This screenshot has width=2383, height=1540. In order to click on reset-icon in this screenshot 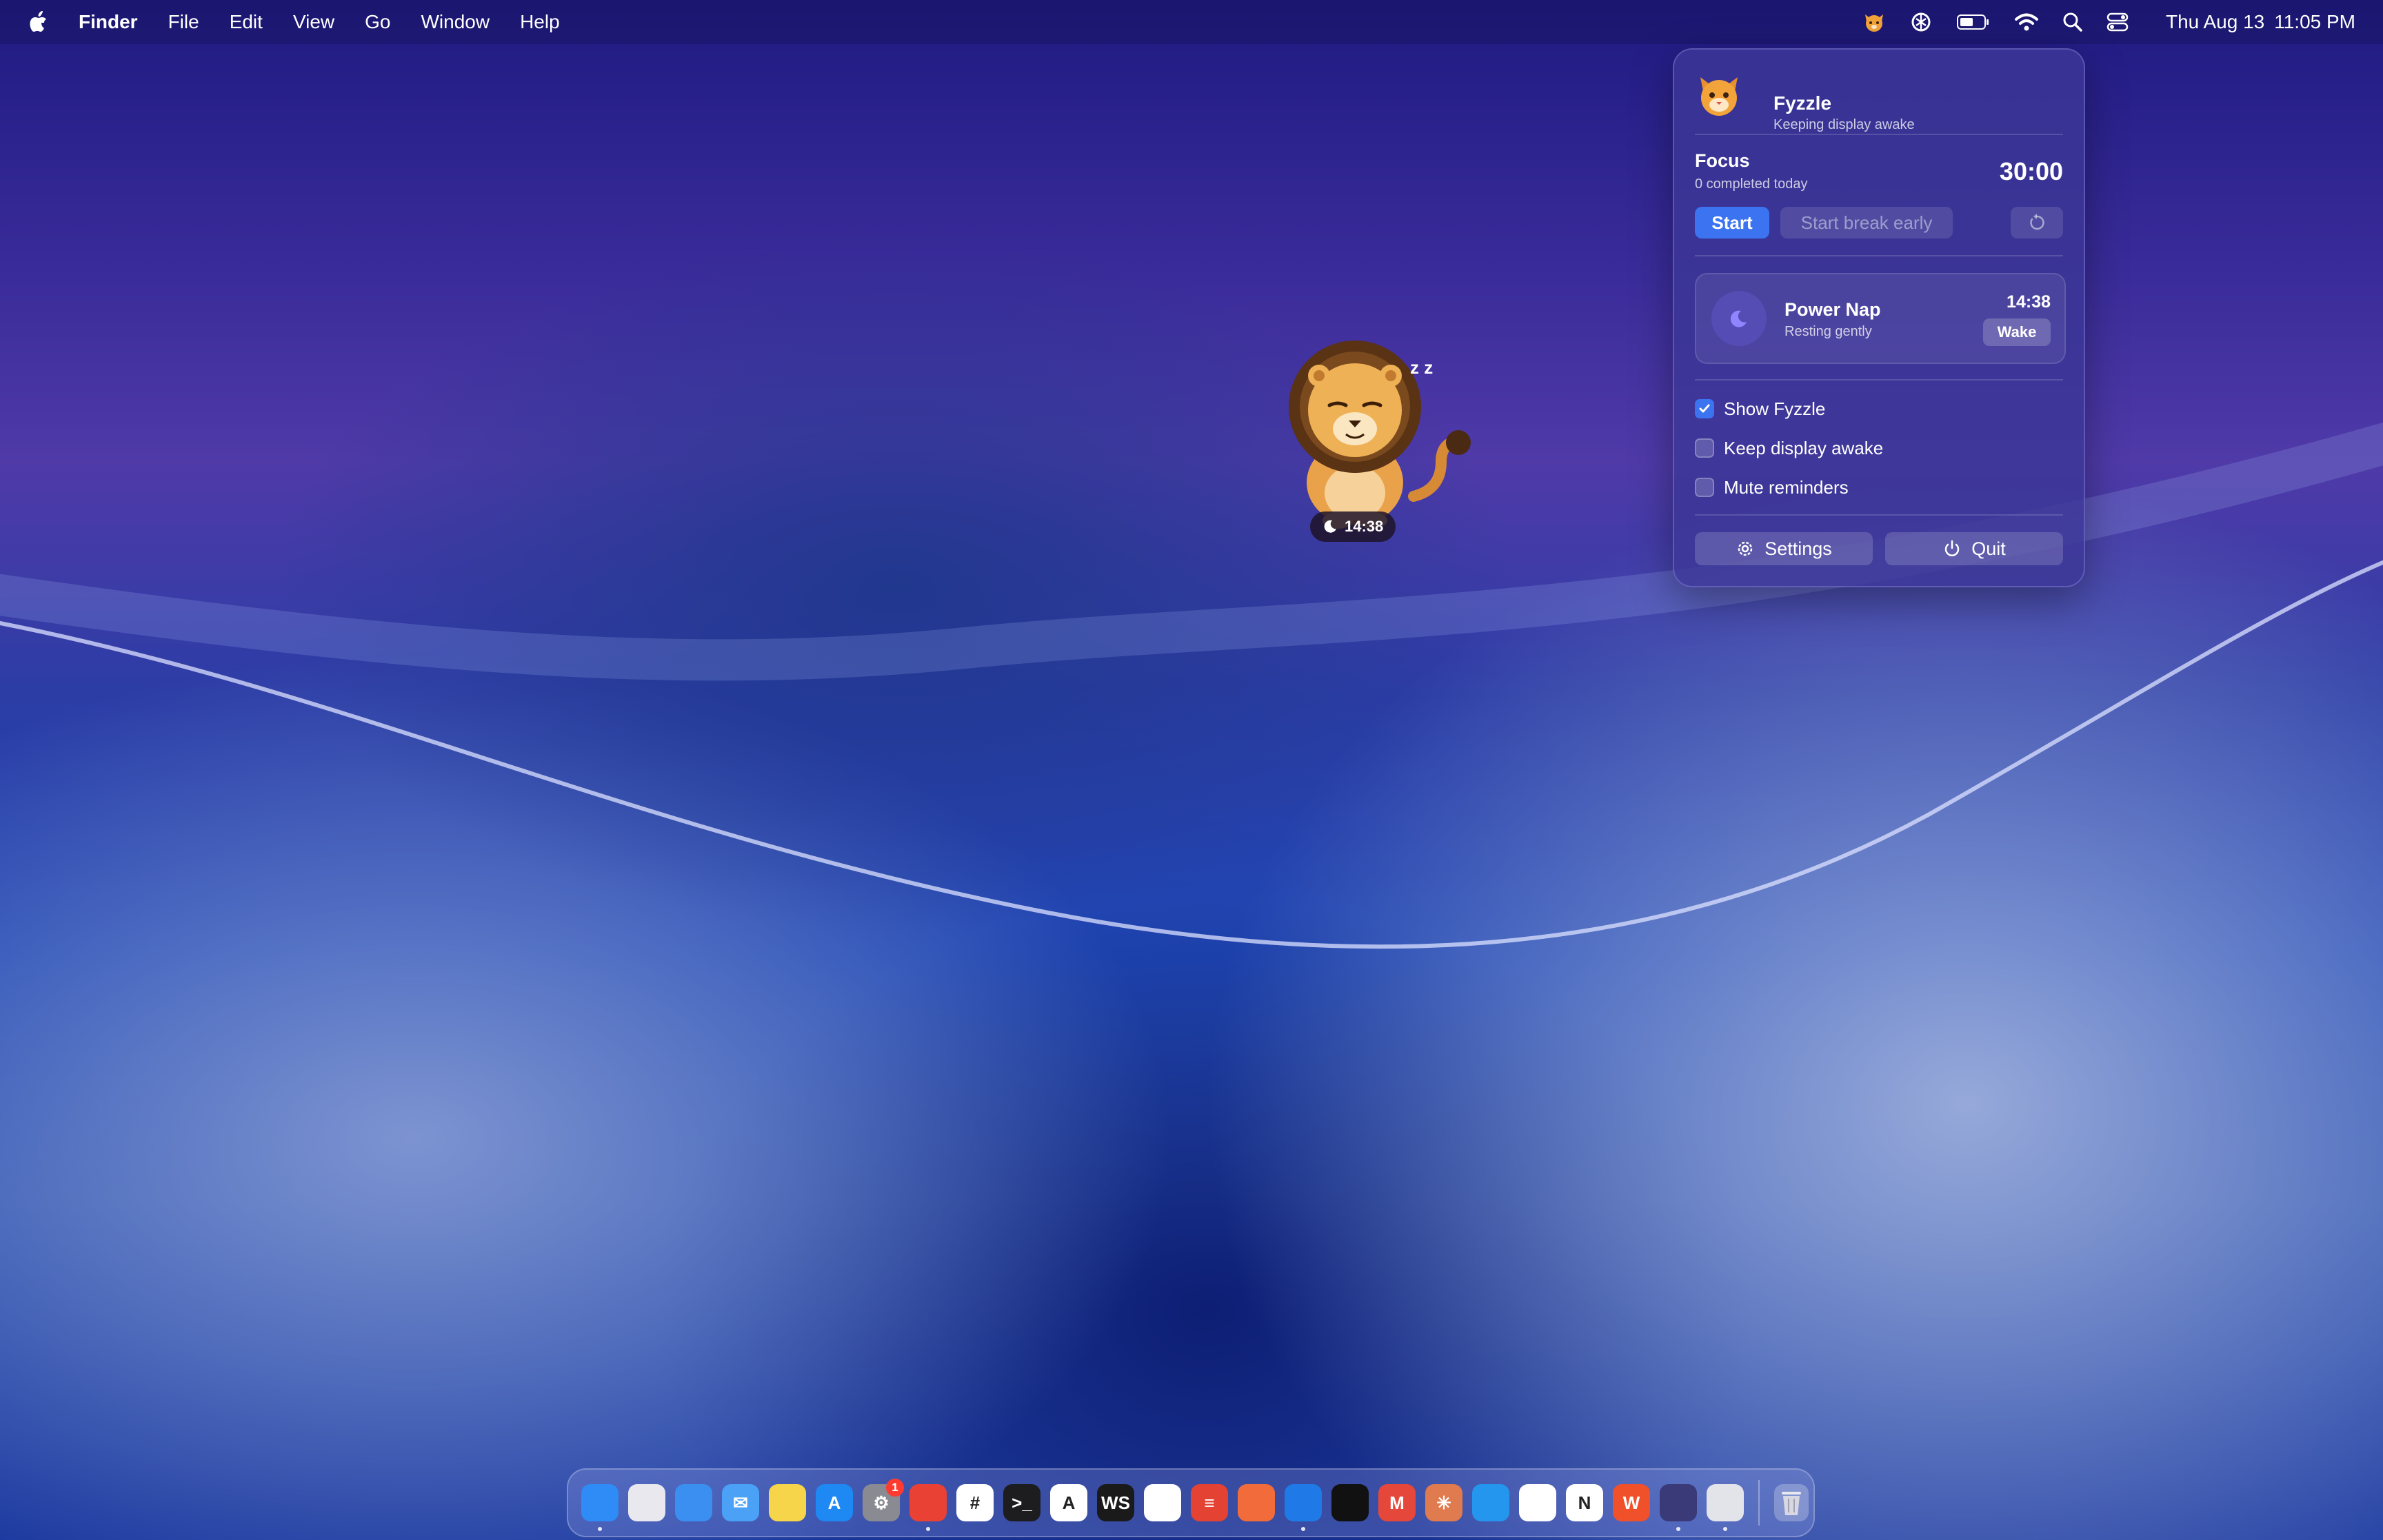, I will do `click(2037, 222)`.